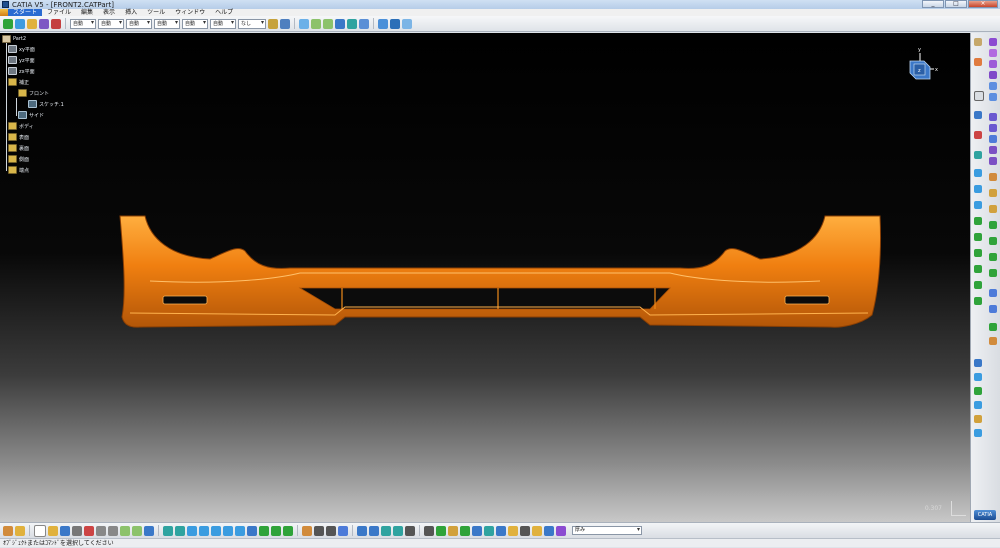 The height and width of the screenshot is (548, 1000). Describe the element at coordinates (993, 293) in the screenshot. I see `analysis-icon` at that location.